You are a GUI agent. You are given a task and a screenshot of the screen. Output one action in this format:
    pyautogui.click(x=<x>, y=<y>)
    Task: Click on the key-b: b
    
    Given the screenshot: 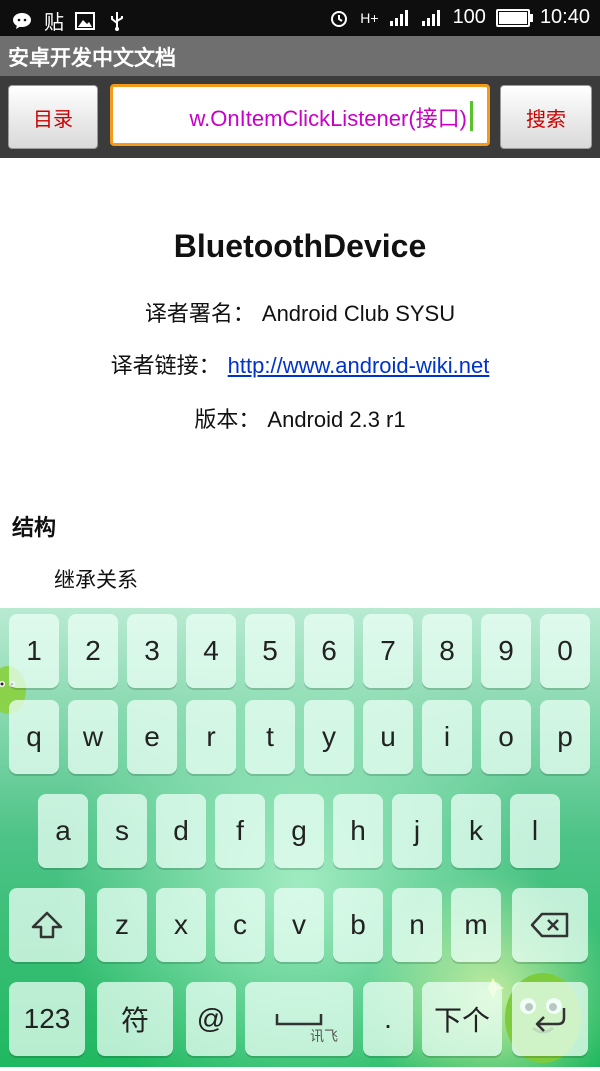 What is the action you would take?
    pyautogui.click(x=358, y=925)
    